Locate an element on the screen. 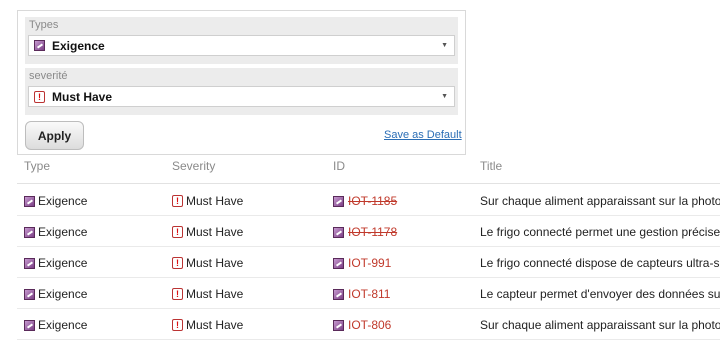 This screenshot has width=720, height=342. save-as-default-link: Save as Default is located at coordinates (423, 135).